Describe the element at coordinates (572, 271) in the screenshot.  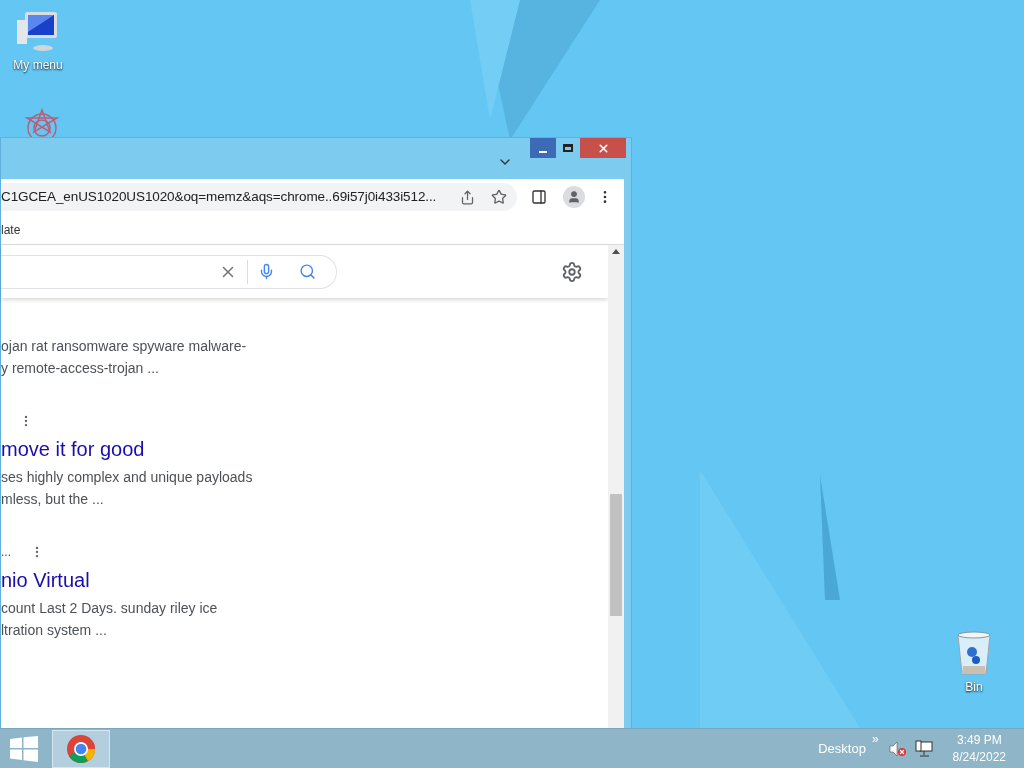
I see `settings-icon` at that location.